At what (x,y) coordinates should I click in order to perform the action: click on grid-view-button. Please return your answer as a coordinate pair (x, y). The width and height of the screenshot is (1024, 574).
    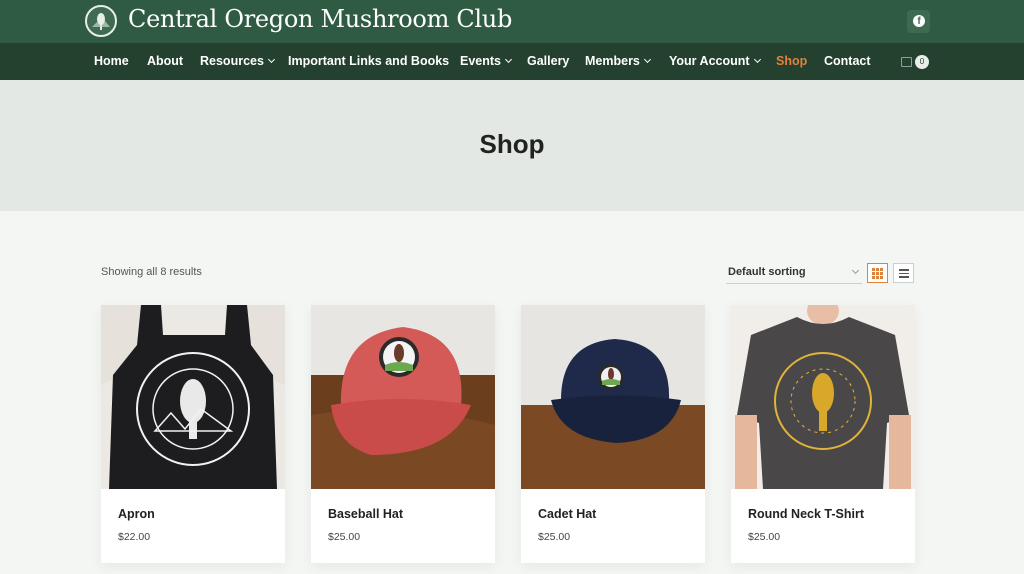
    Looking at the image, I should click on (877, 273).